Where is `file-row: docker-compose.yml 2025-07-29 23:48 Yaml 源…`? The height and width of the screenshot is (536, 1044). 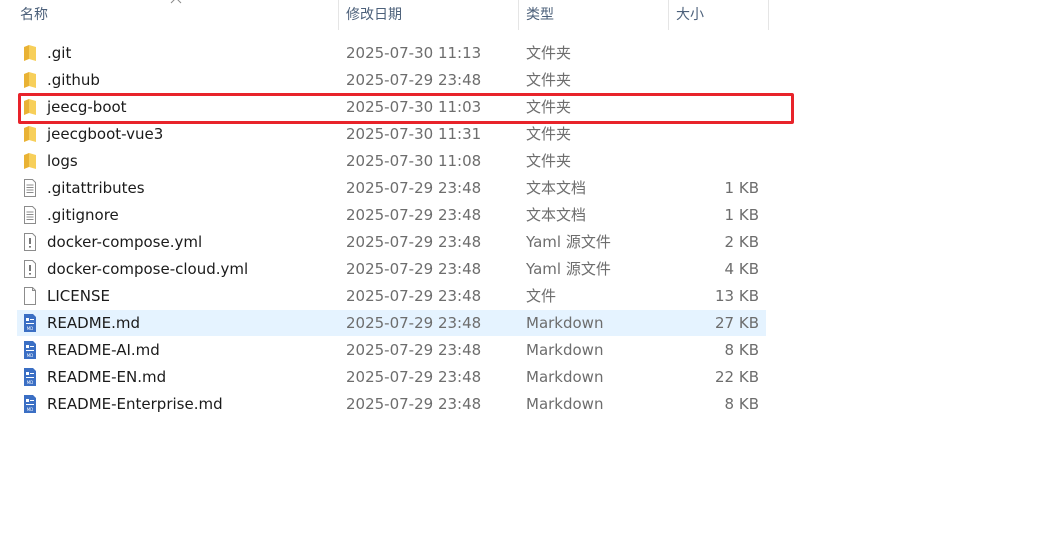
file-row: docker-compose.yml 2025-07-29 23:48 Yaml 源… is located at coordinates (391, 242).